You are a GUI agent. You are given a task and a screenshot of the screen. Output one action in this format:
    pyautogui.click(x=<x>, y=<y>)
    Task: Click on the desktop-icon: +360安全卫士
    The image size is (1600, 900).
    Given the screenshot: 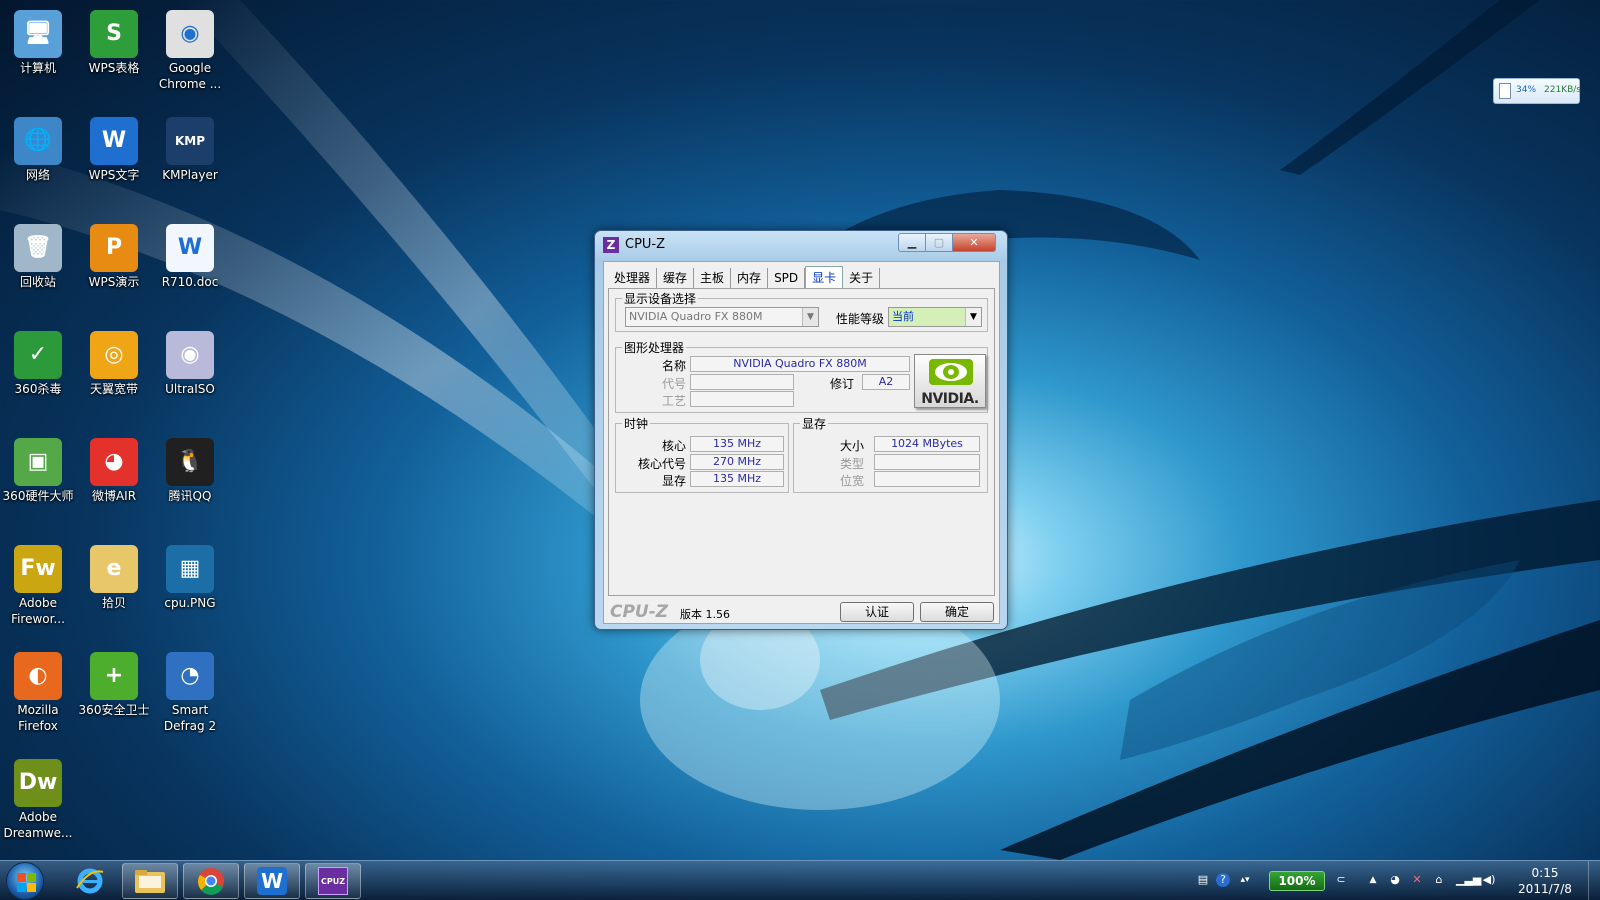 What is the action you would take?
    pyautogui.click(x=114, y=685)
    